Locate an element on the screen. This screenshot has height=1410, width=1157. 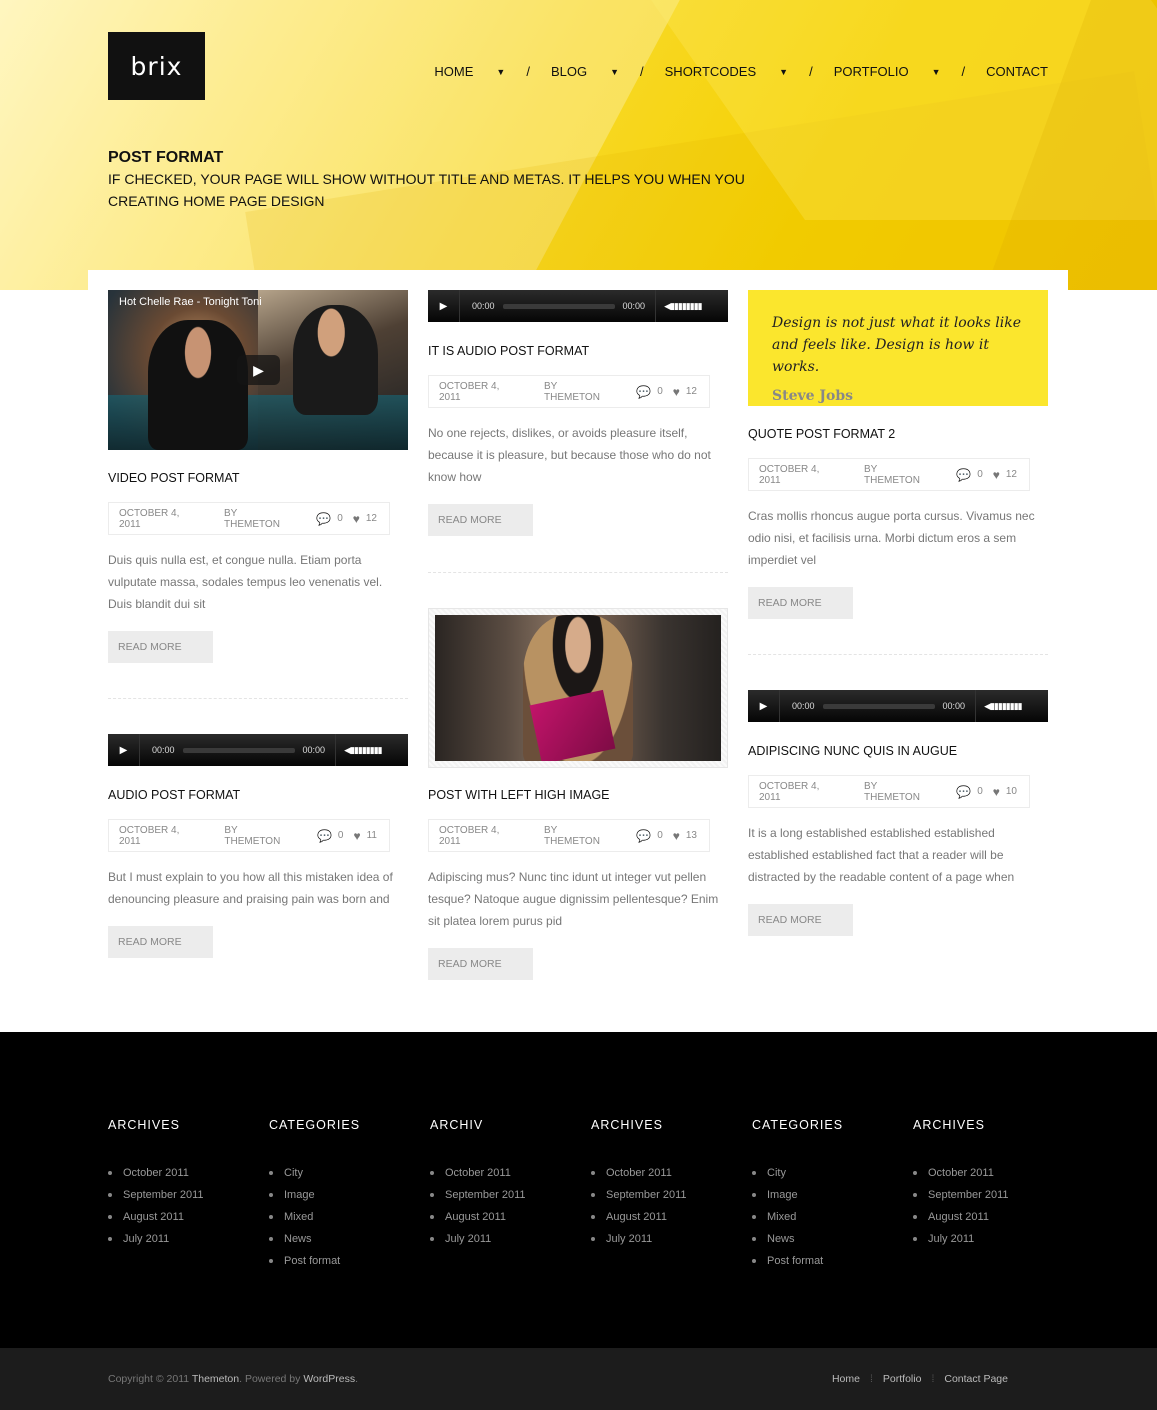
post-title: VIDEO POST FORMAT is located at coordinates (258, 478).